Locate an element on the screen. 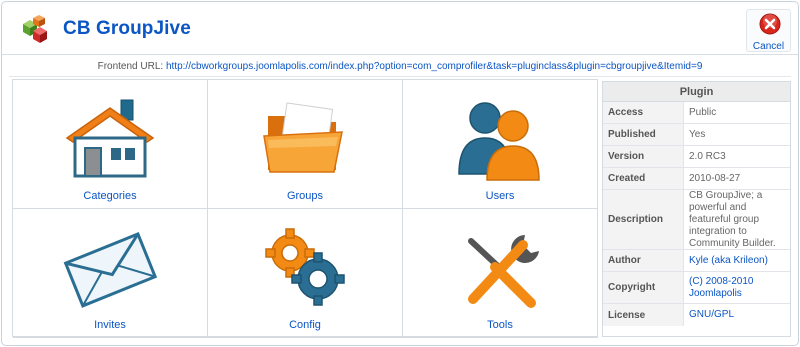  info-value: 2.0 RC3 is located at coordinates (707, 156).